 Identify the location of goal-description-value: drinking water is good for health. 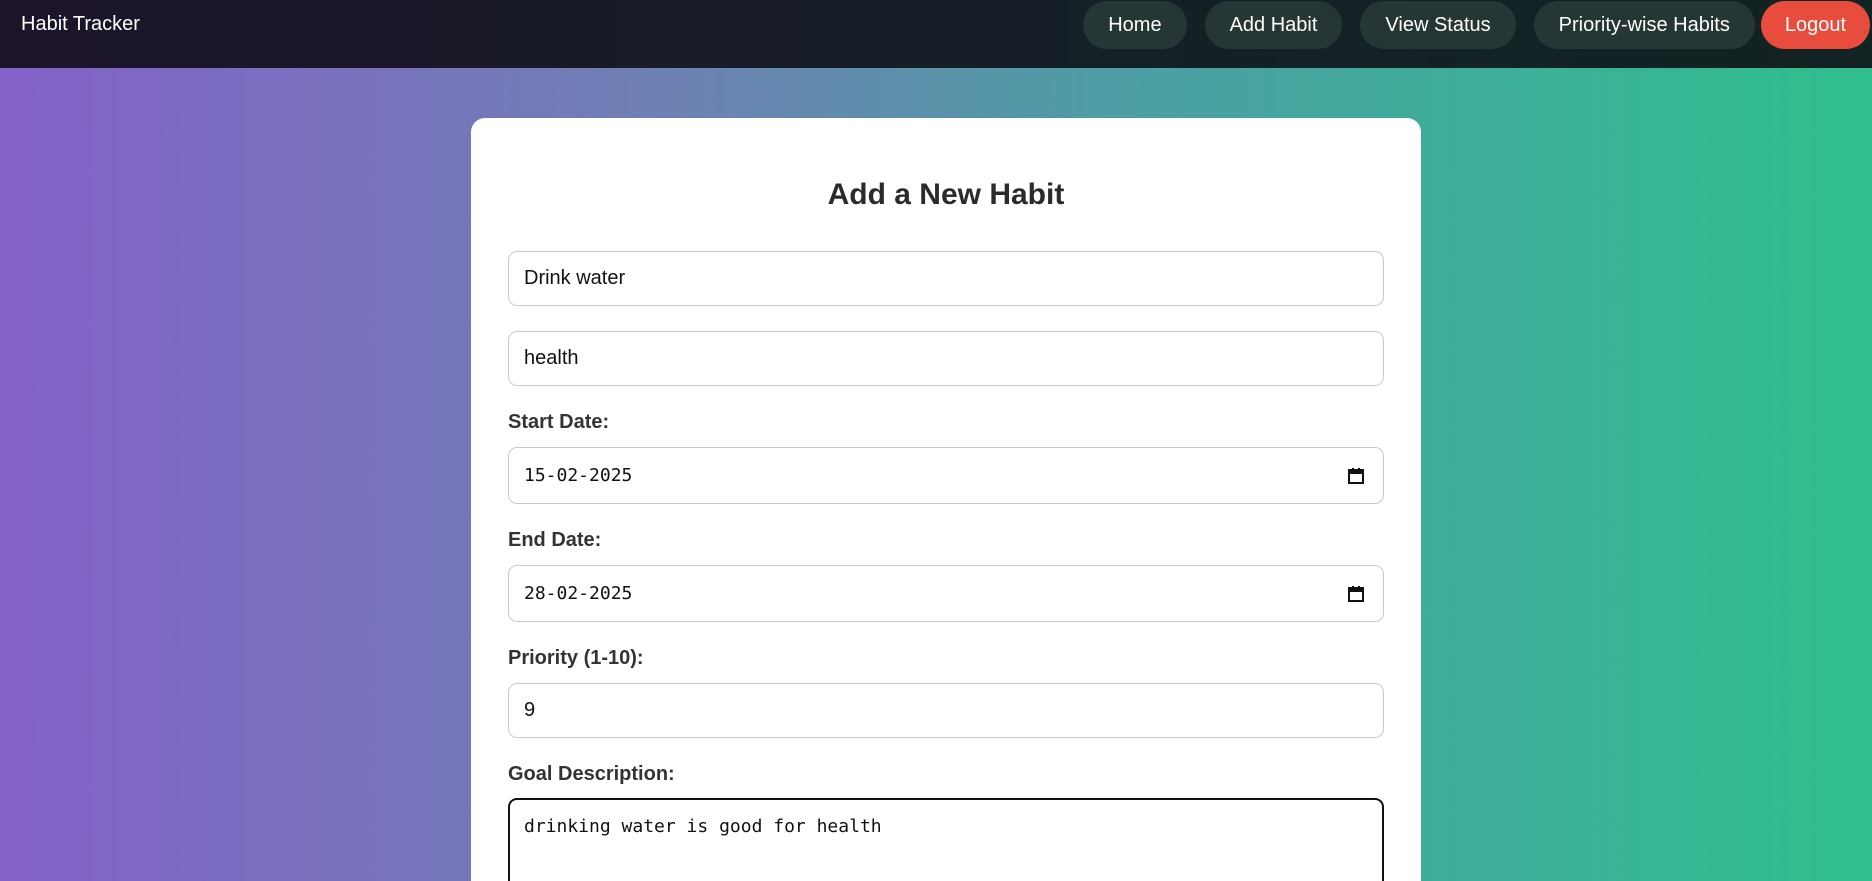
(703, 826).